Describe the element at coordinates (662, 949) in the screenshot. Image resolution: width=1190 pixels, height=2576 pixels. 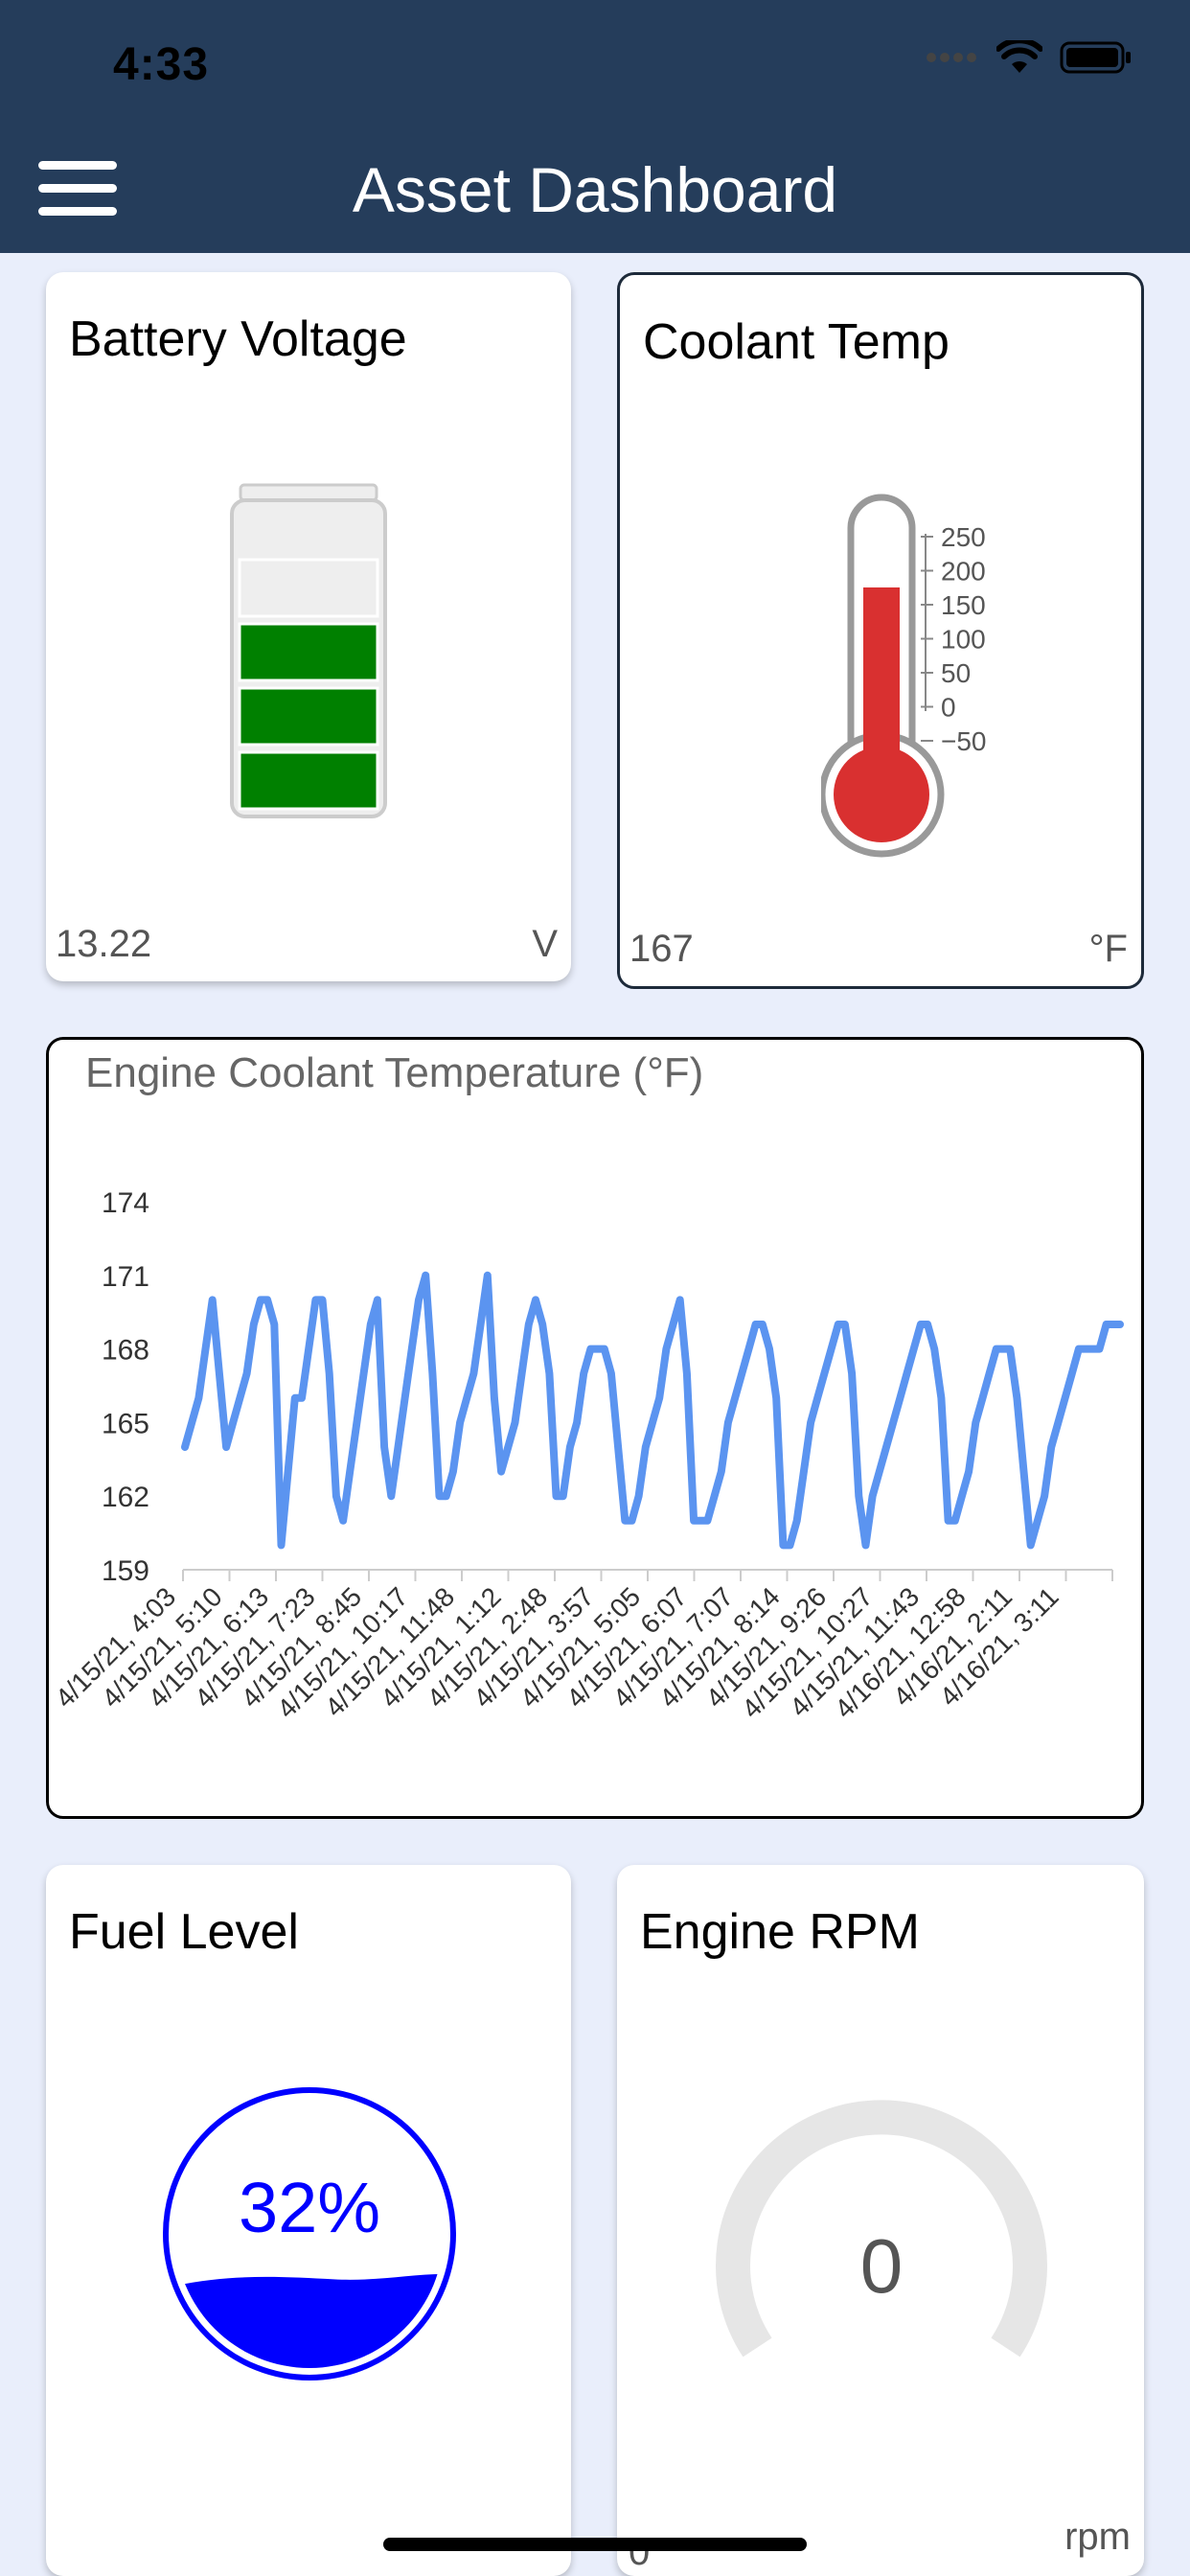
I see `coolant-temp-value: 167` at that location.